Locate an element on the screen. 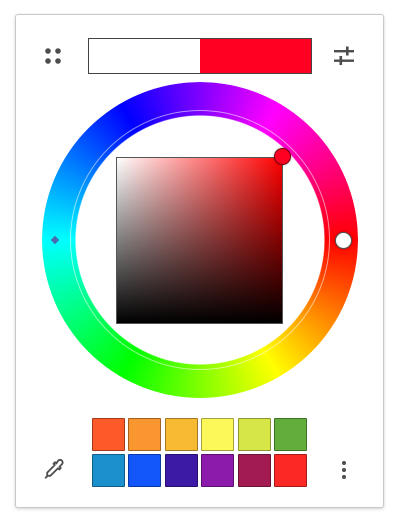  more-options-button is located at coordinates (344, 470).